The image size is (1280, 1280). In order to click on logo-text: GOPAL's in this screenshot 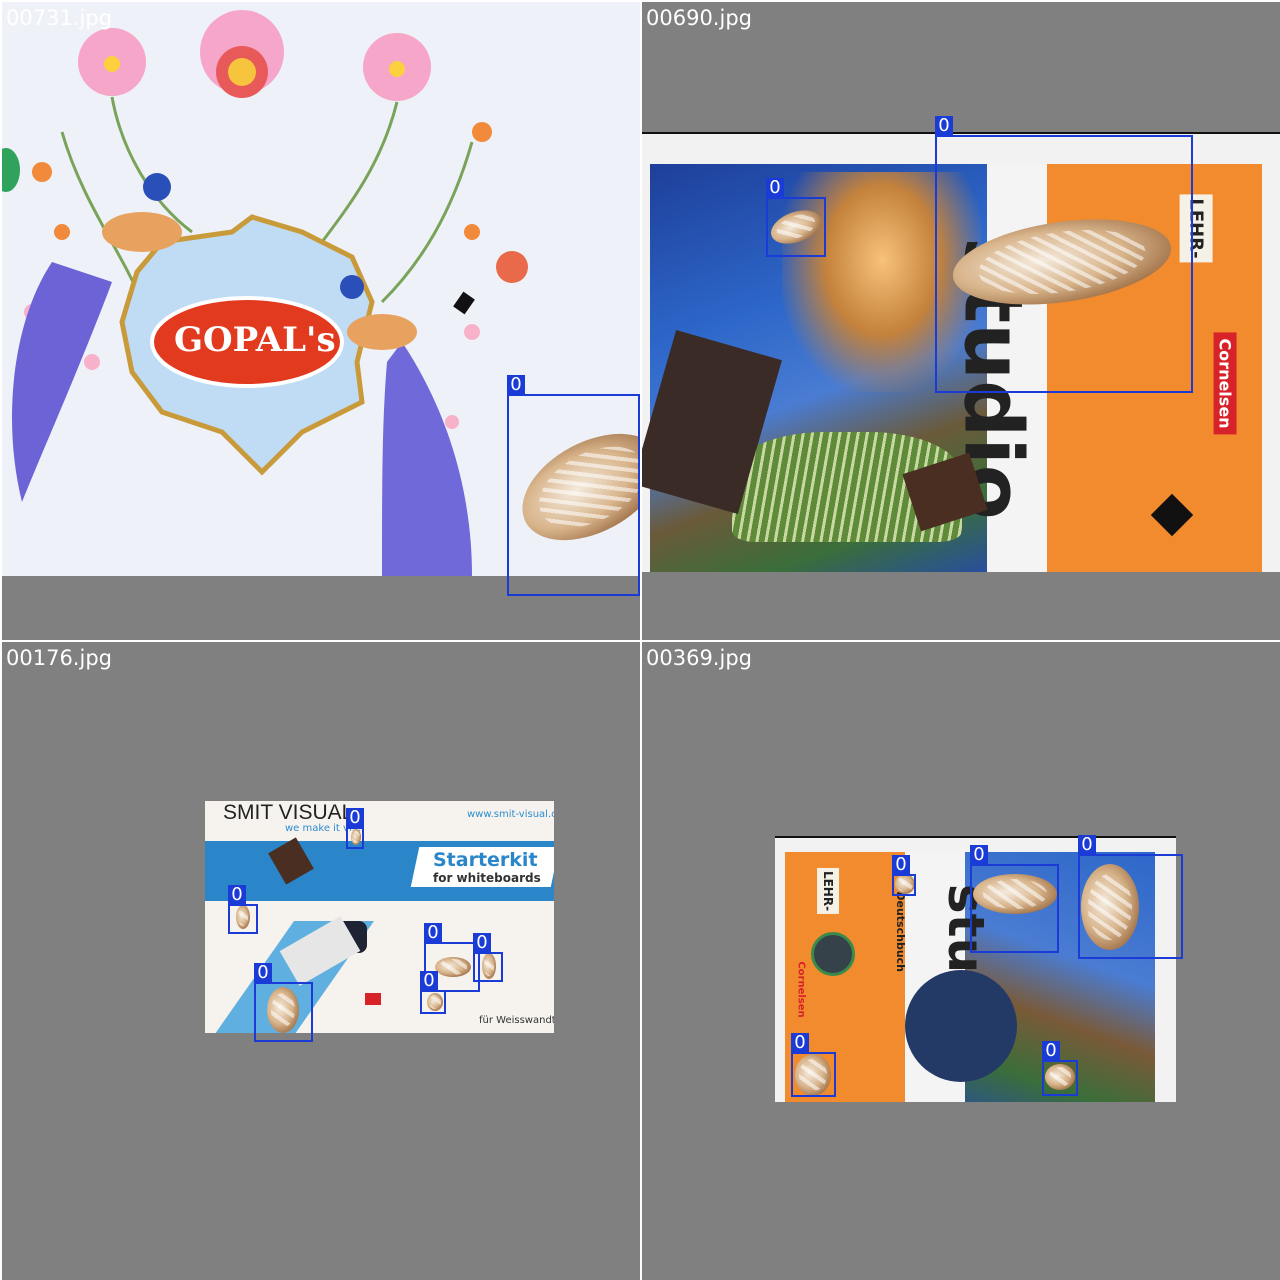, I will do `click(255, 340)`.